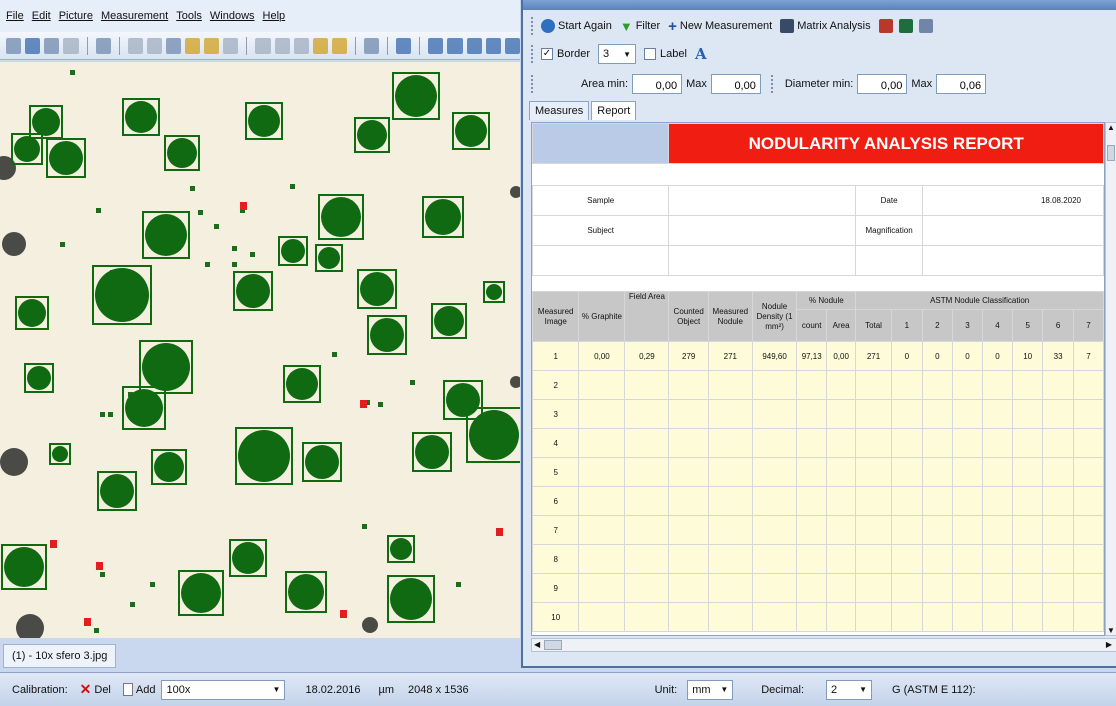 The image size is (1116, 706). Describe the element at coordinates (33, 45) in the screenshot. I see `save-icon` at that location.